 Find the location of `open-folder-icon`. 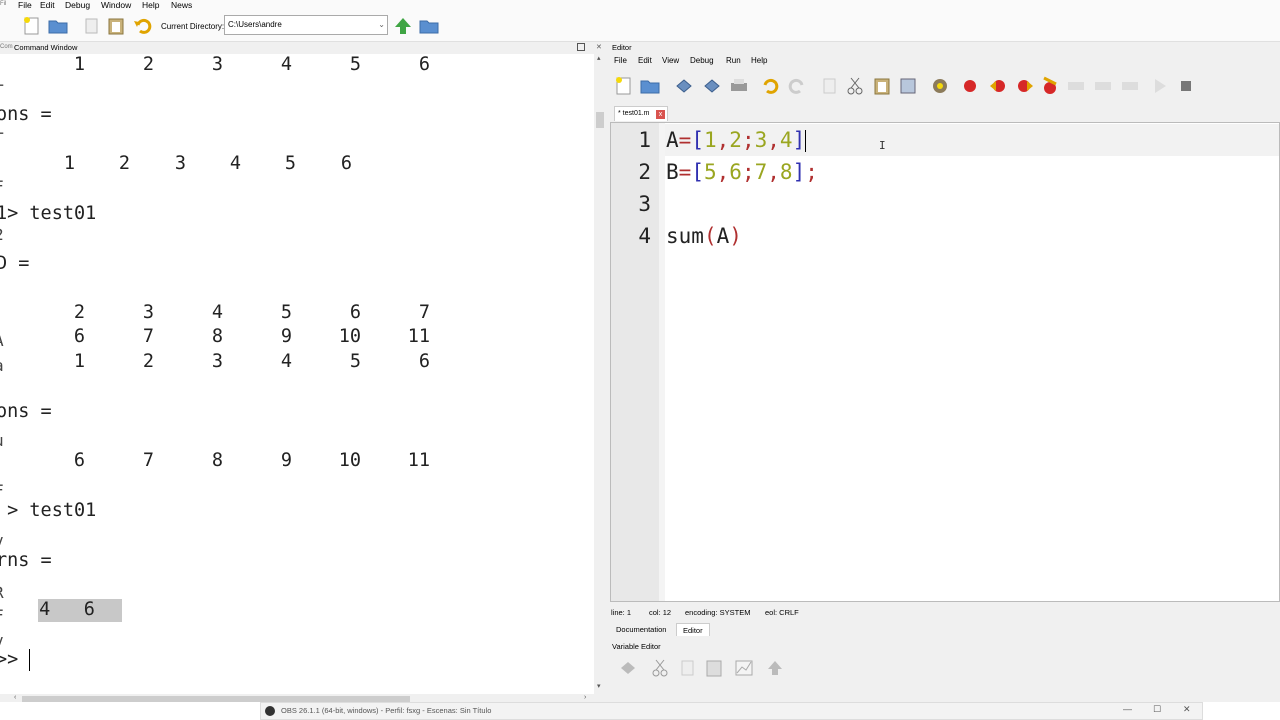

open-folder-icon is located at coordinates (58, 26).